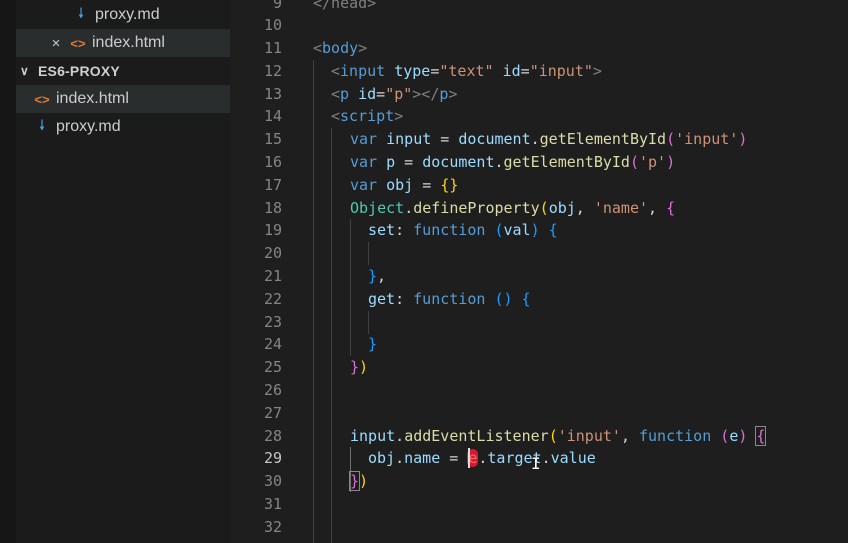  Describe the element at coordinates (272, 116) in the screenshot. I see `line-number: 14` at that location.